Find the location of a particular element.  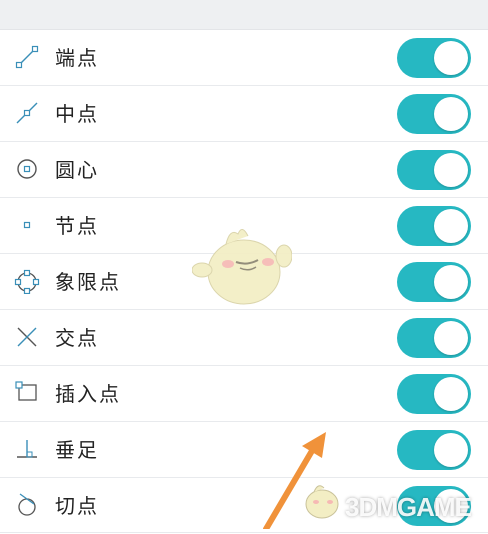

endpoint-icon is located at coordinates (27, 57).